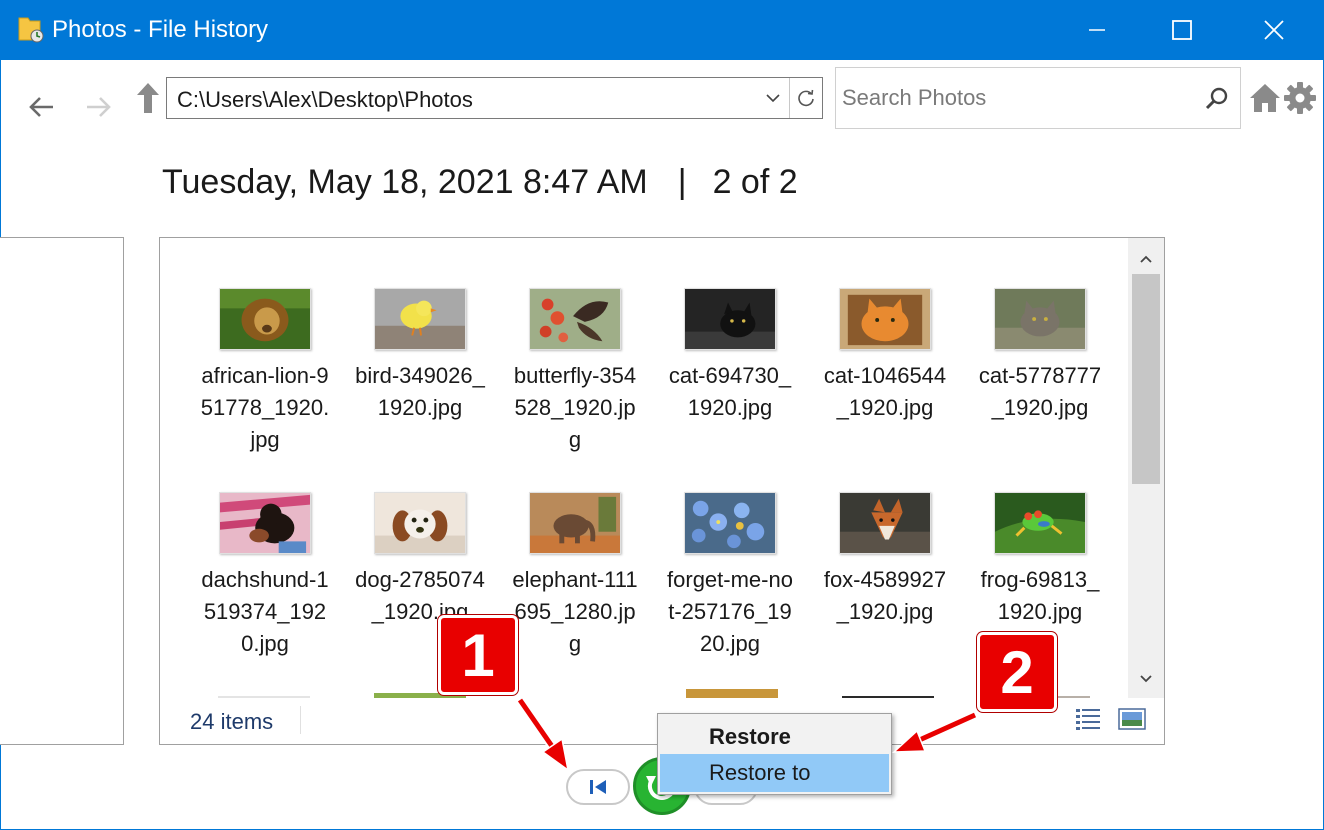  Describe the element at coordinates (420, 560) in the screenshot. I see `file-item: dog-2785074_1920.jpg` at that location.